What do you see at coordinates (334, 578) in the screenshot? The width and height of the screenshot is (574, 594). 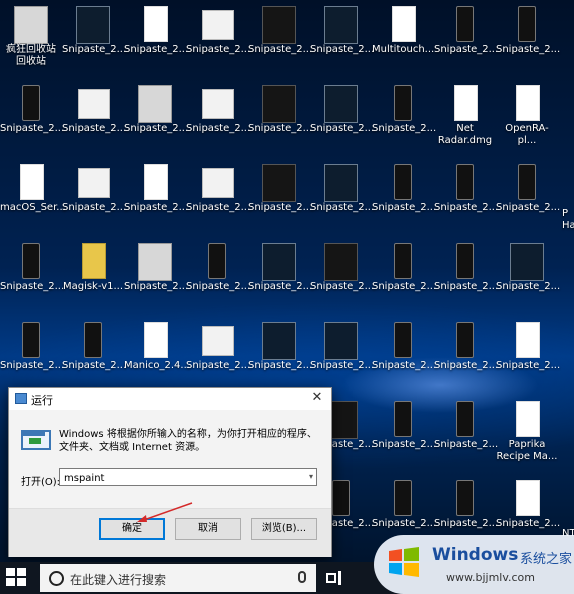 I see `task-view-icon` at bounding box center [334, 578].